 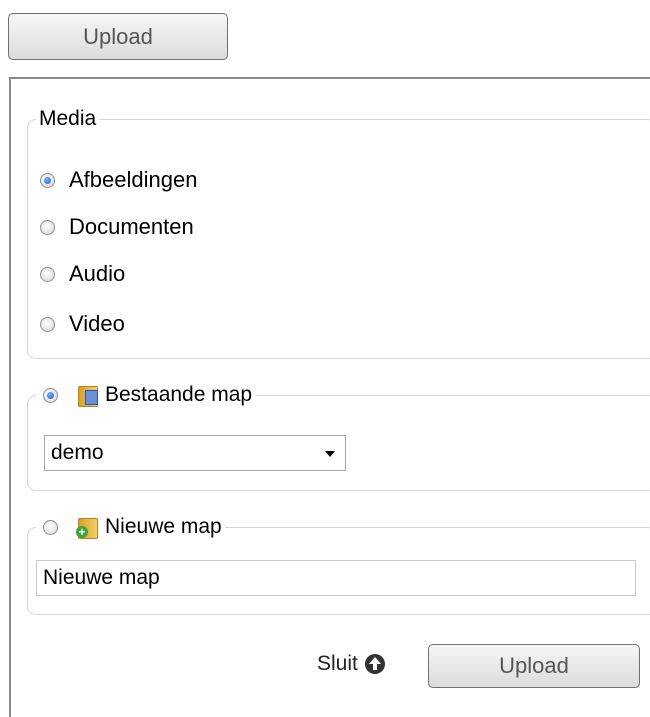 I want to click on new-folder-label: Nieuwe map, so click(x=163, y=526).